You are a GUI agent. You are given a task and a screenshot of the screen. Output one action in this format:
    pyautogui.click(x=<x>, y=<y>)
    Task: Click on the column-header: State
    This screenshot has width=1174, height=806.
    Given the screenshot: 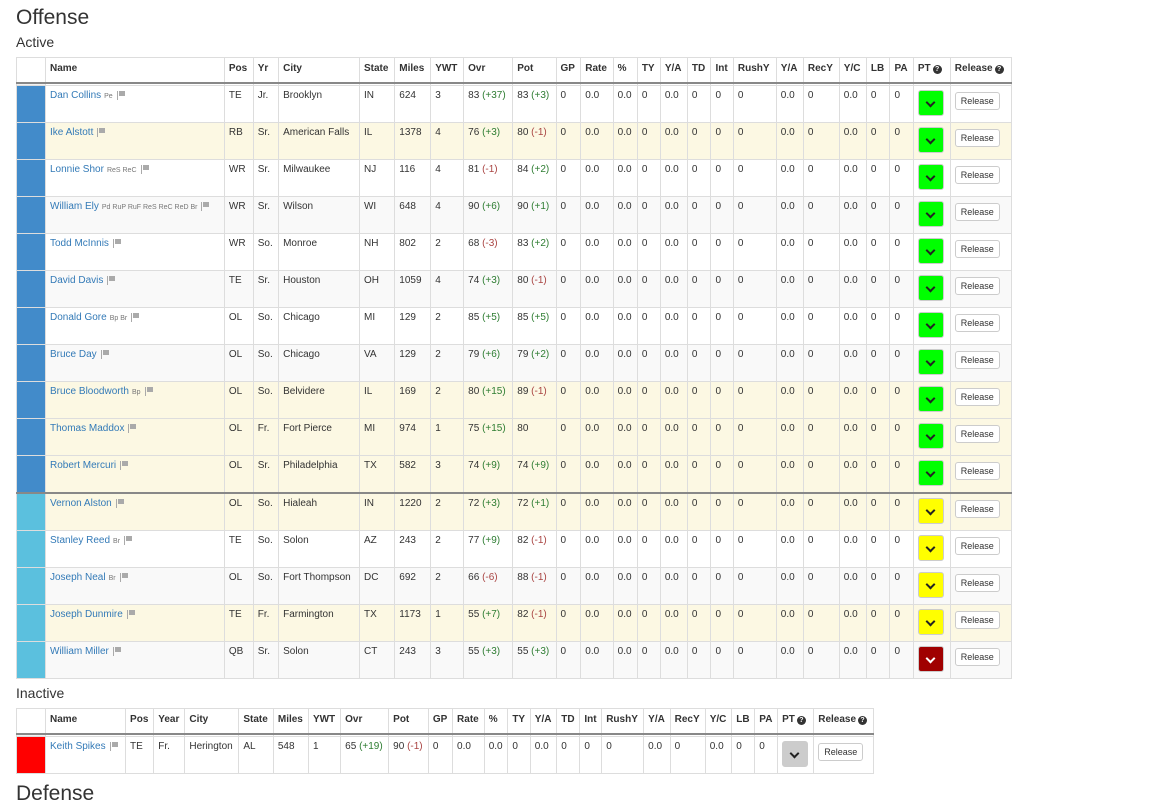 What is the action you would take?
    pyautogui.click(x=377, y=70)
    